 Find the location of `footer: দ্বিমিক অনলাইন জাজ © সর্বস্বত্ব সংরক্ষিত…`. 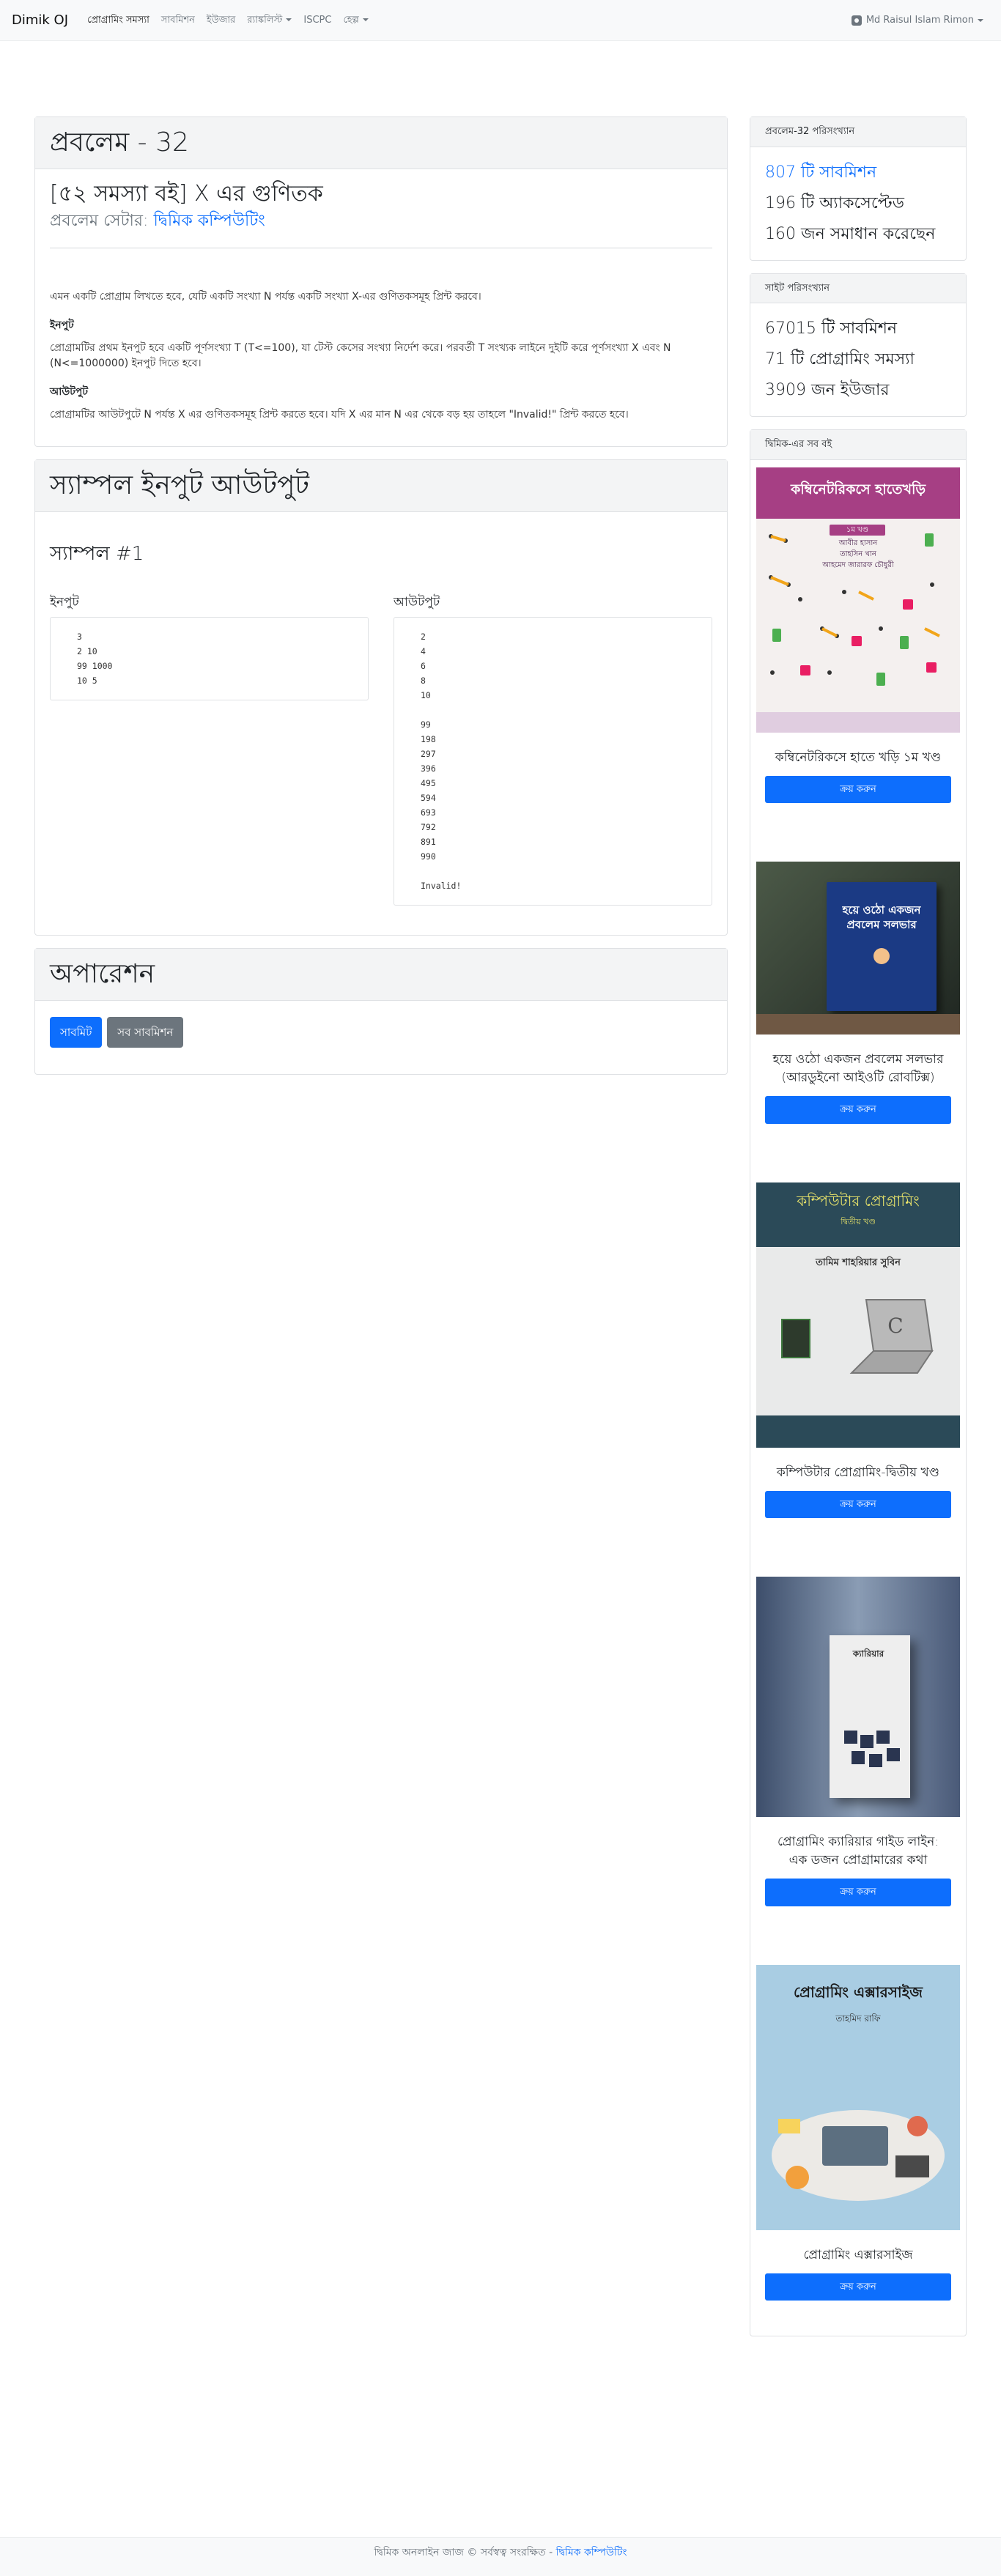

footer: দ্বিমিক অনলাইন জাজ © সর্বস্বত্ব সংরক্ষিত… is located at coordinates (500, 2556).